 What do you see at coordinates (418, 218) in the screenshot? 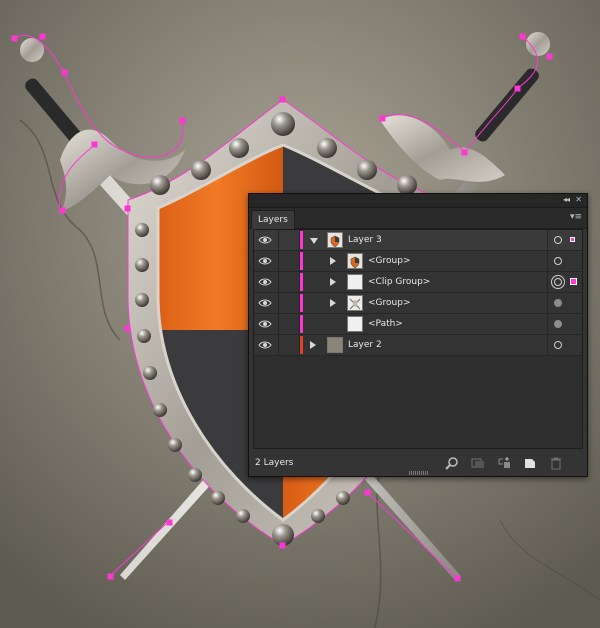
I see `panel-tab-bar: Layers ▾≡` at bounding box center [418, 218].